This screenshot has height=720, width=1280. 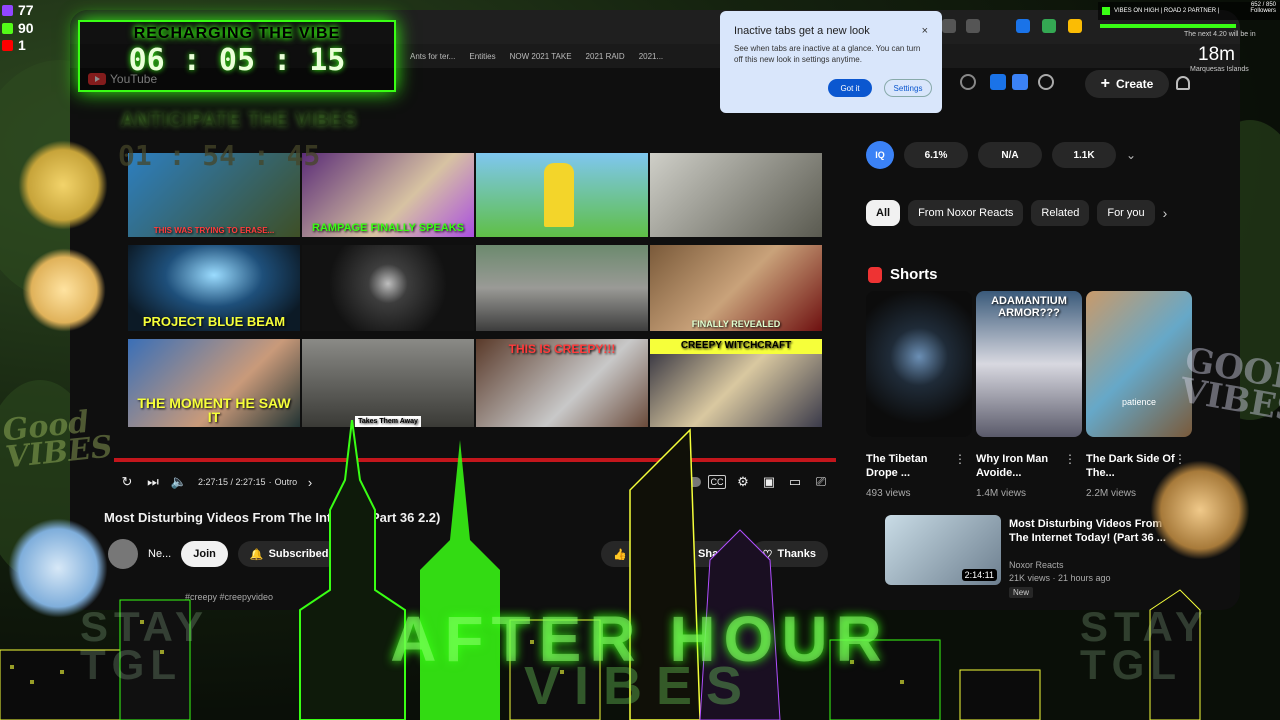 What do you see at coordinates (743, 482) in the screenshot?
I see `settings-gear-icon: ⚙` at bounding box center [743, 482].